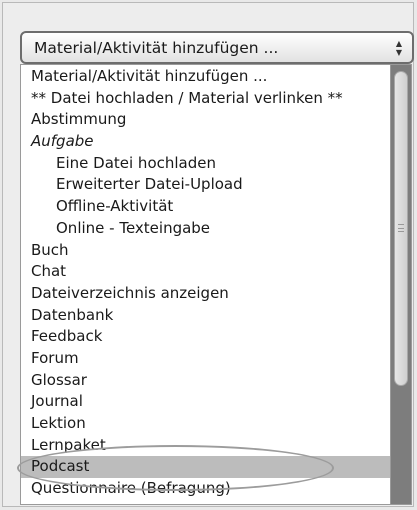 Image resolution: width=417 pixels, height=510 pixels. What do you see at coordinates (62, 141) in the screenshot?
I see `option-group-label: Aufgabe` at bounding box center [62, 141].